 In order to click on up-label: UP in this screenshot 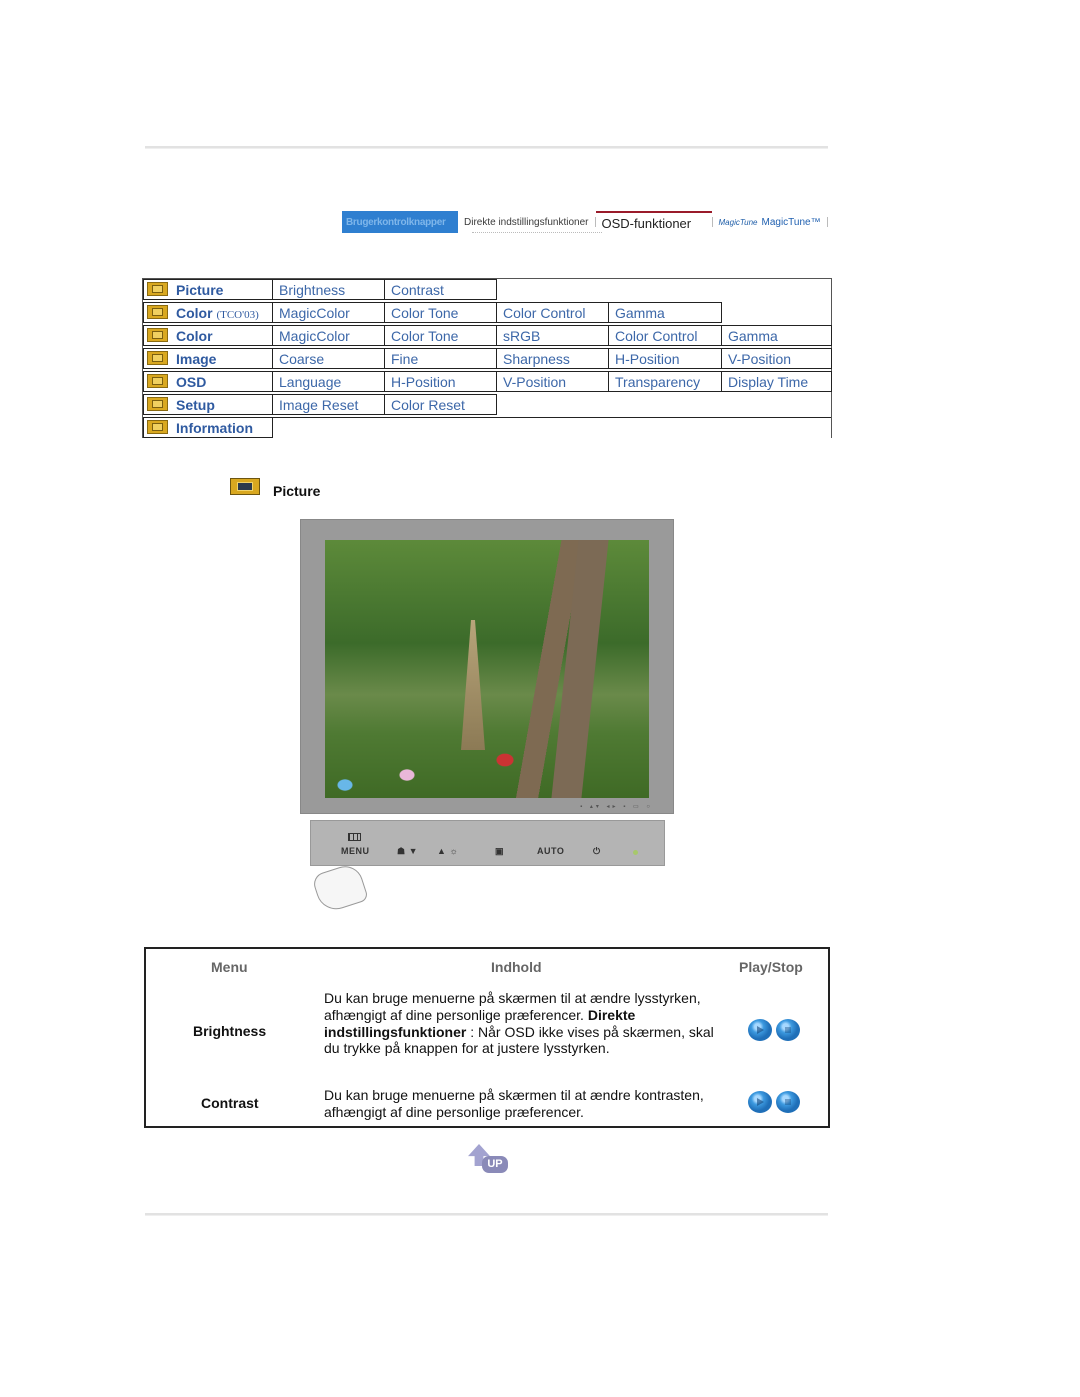, I will do `click(495, 1164)`.